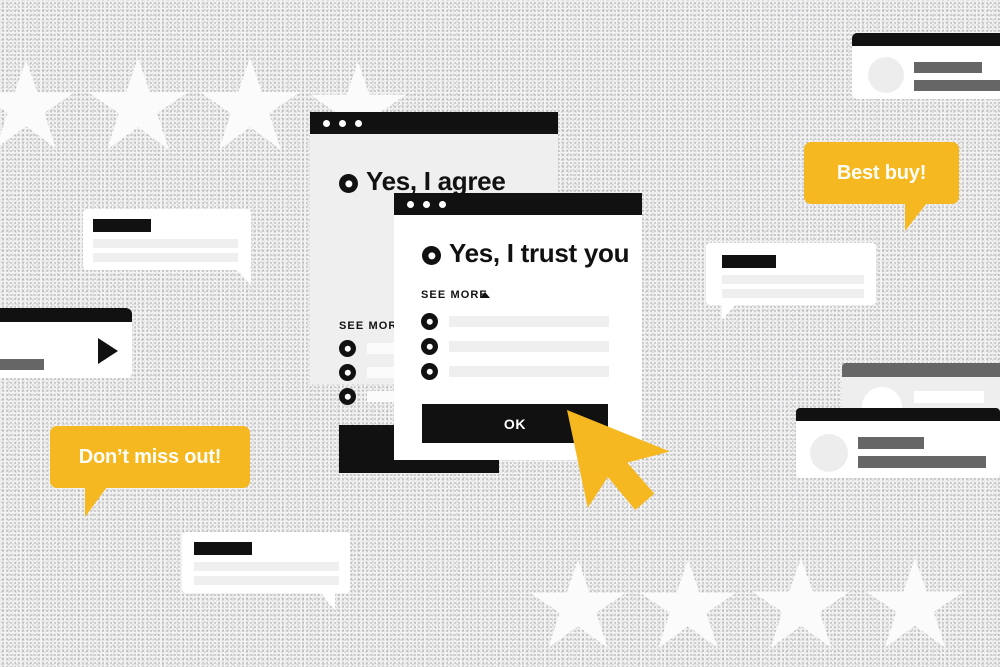  I want to click on promo-bubble-dont-miss-out-tail, so click(96, 502).